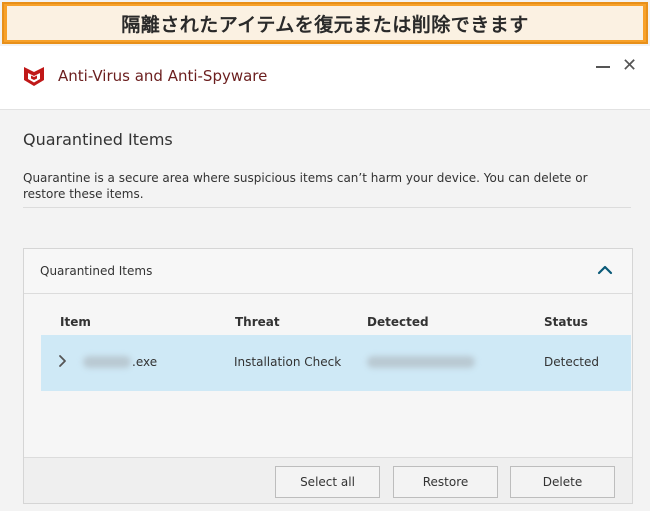 The height and width of the screenshot is (511, 650). What do you see at coordinates (62, 361) in the screenshot?
I see `chevron-right-icon` at bounding box center [62, 361].